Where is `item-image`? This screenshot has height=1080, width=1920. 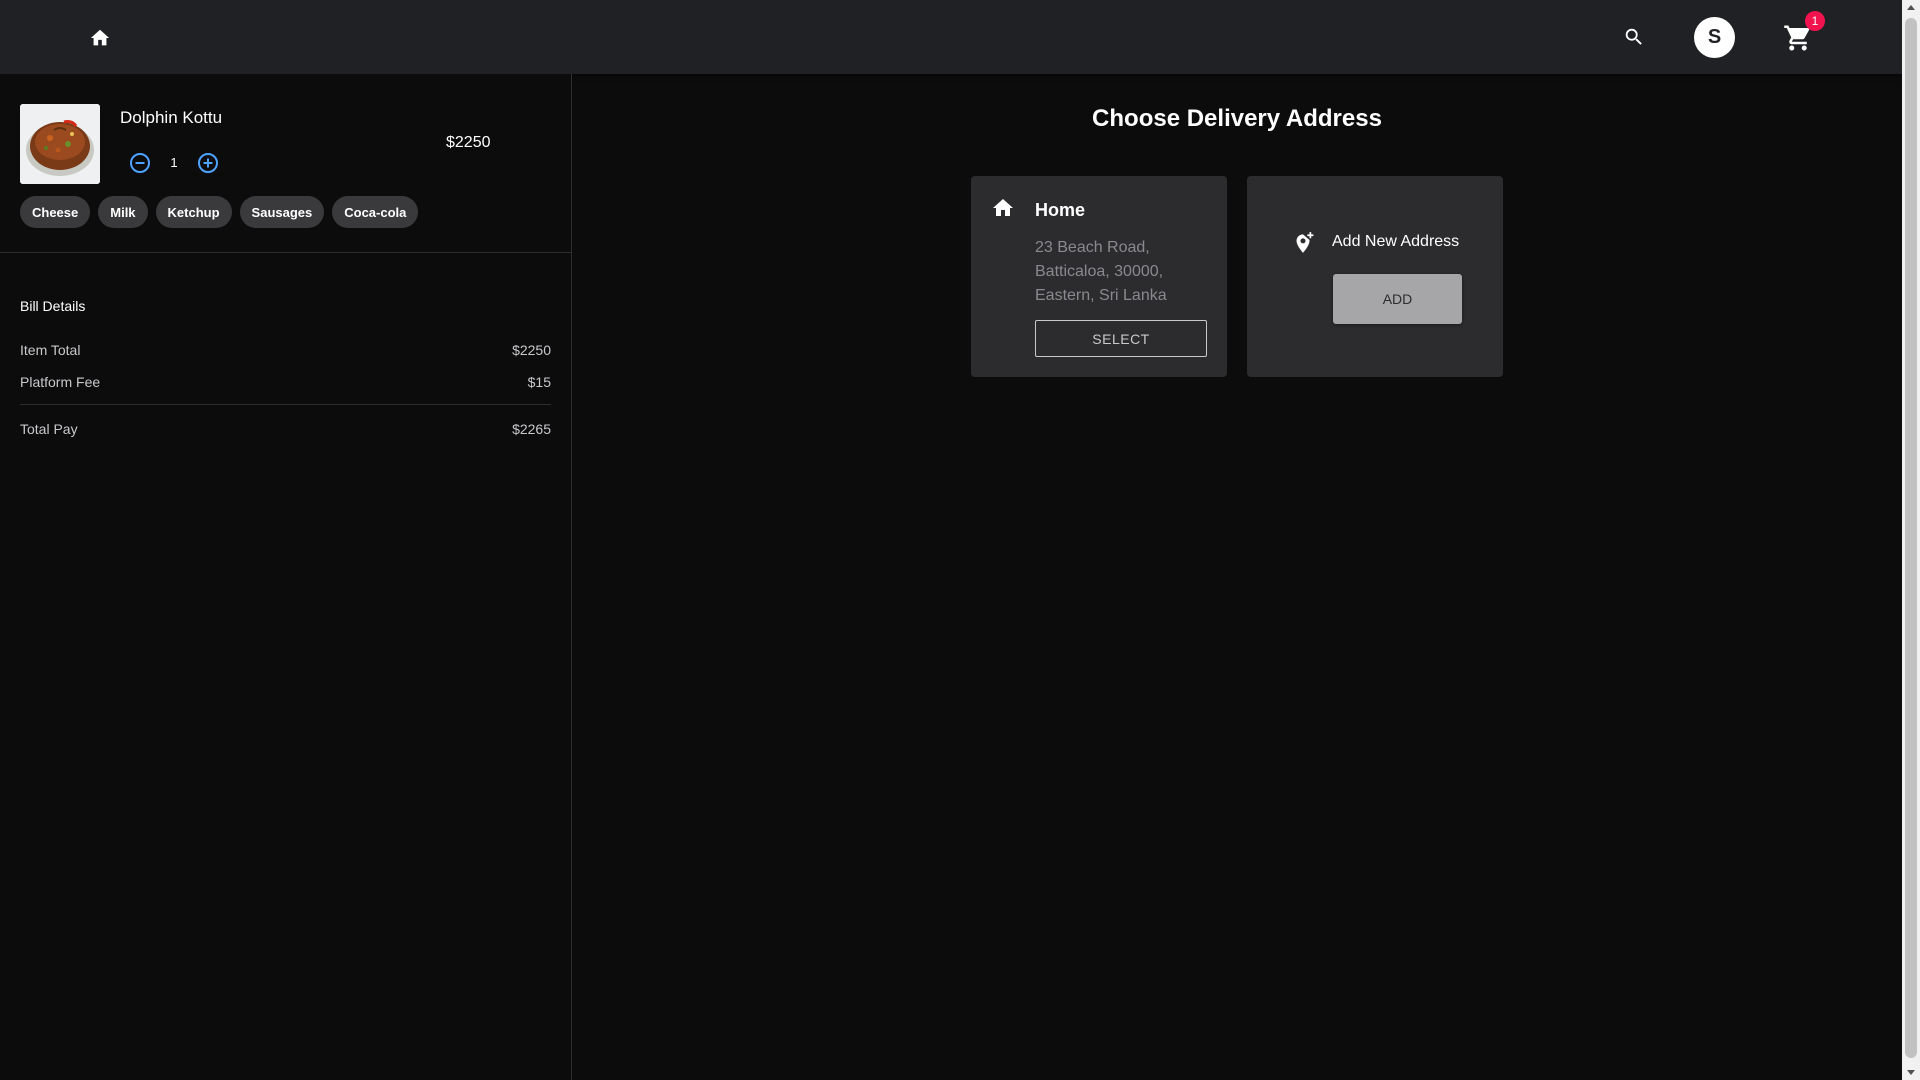
item-image is located at coordinates (60, 144).